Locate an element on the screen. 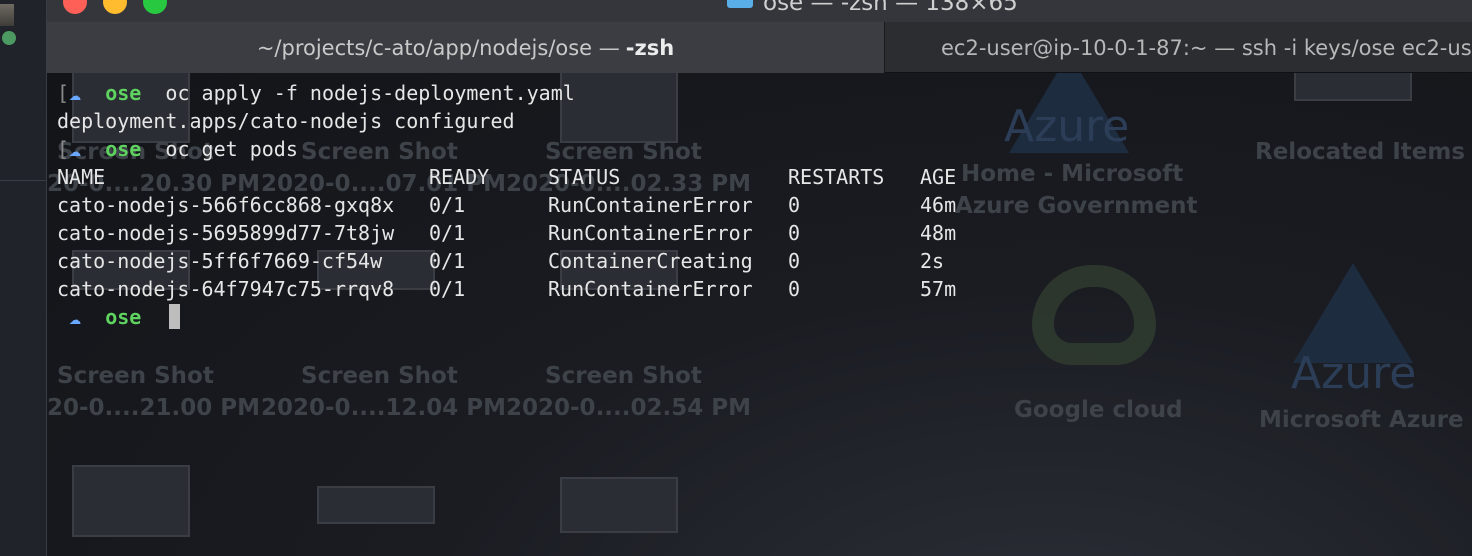 Image resolution: width=1472 pixels, height=556 pixels. window-title: ose — -zsh — 138×65 is located at coordinates (872, 8).